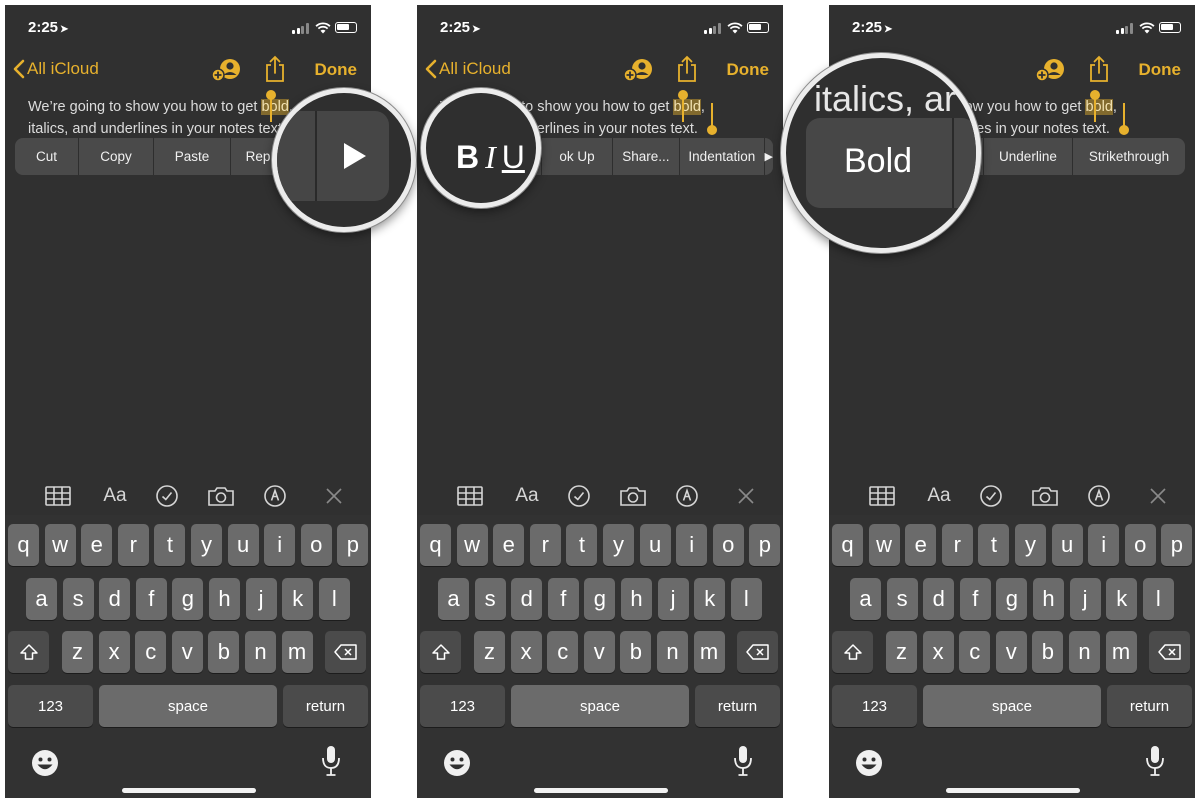  What do you see at coordinates (1028, 156) in the screenshot?
I see `menu-item-underline-button: Underline` at bounding box center [1028, 156].